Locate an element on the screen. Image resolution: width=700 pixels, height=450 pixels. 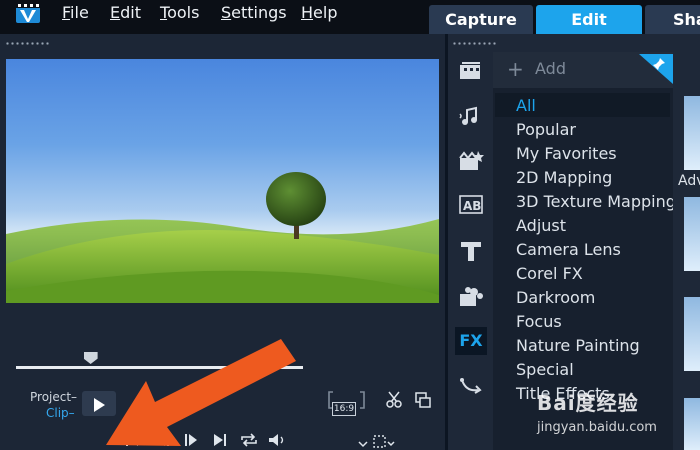
motion-path-icon is located at coordinates (471, 387).